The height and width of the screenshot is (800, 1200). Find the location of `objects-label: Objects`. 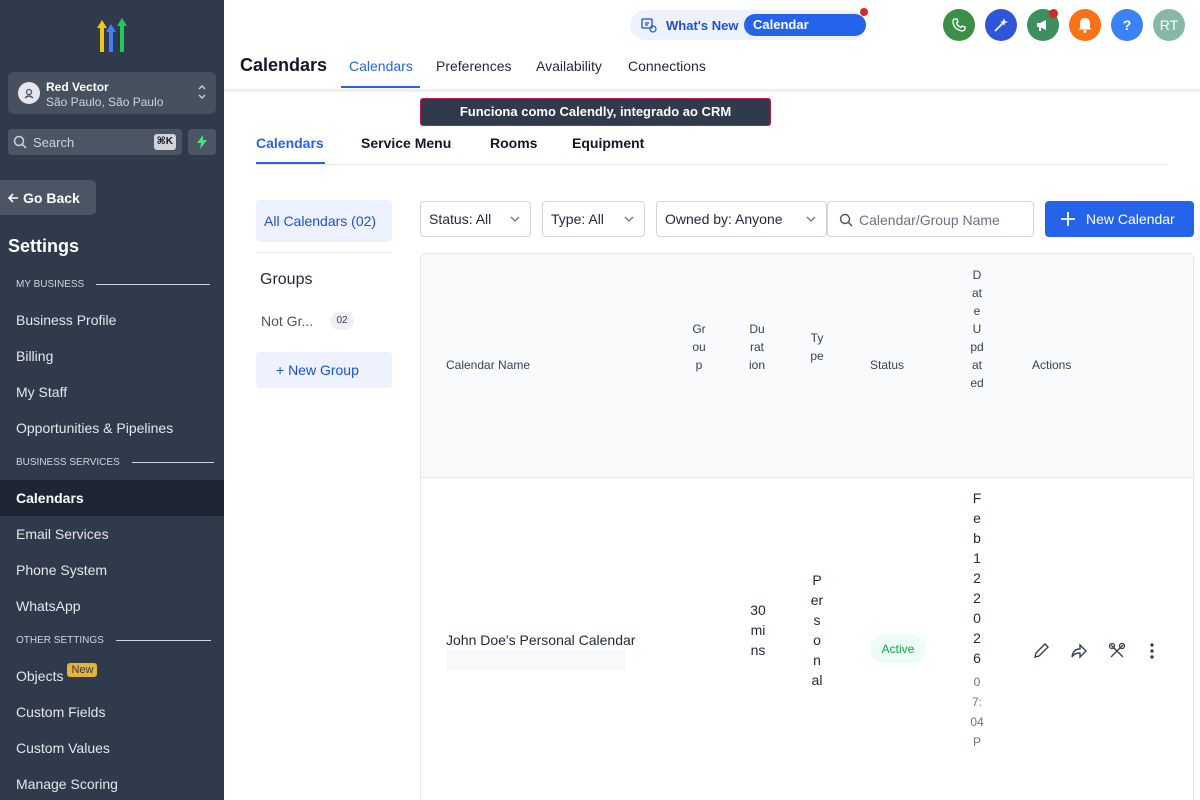

objects-label: Objects is located at coordinates (40, 676).